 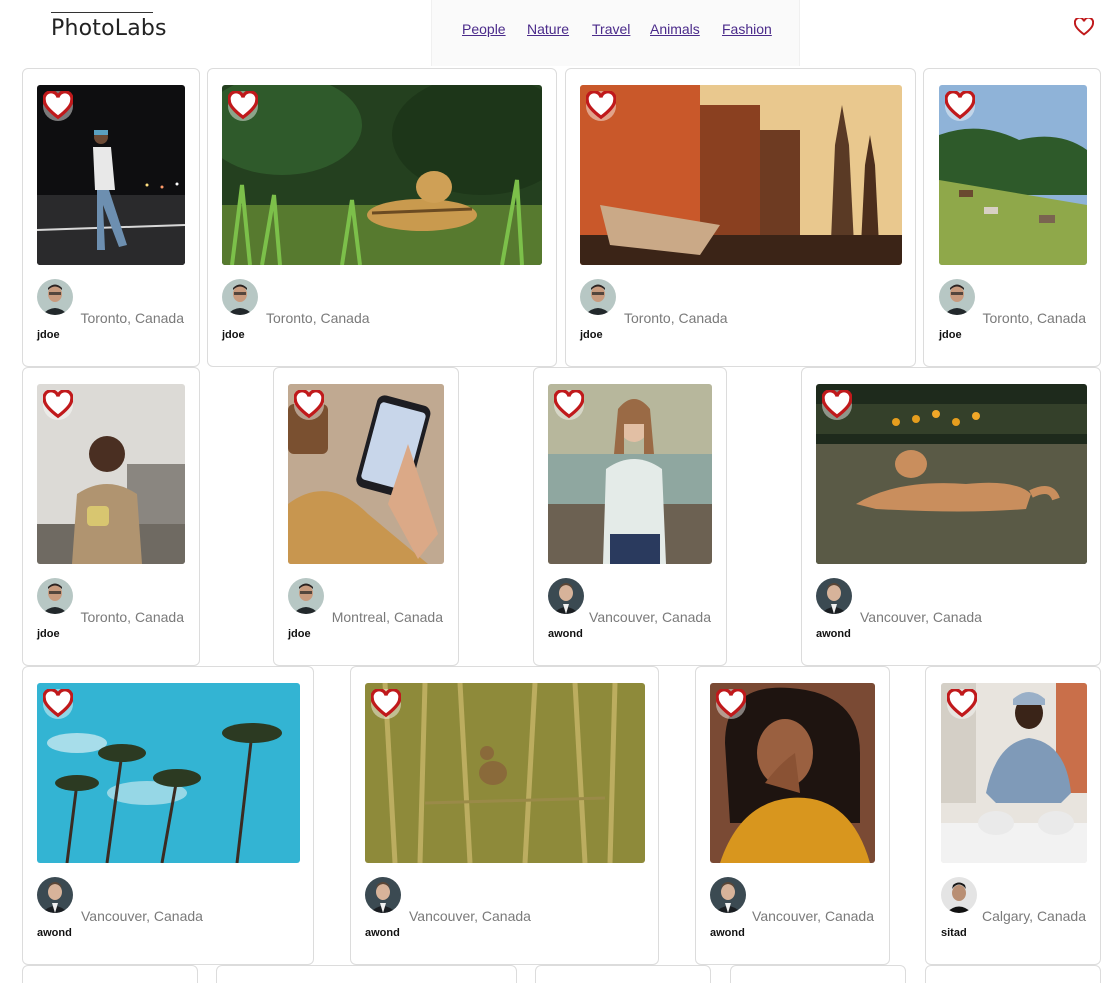 What do you see at coordinates (484, 29) in the screenshot?
I see `topic-link-people: People` at bounding box center [484, 29].